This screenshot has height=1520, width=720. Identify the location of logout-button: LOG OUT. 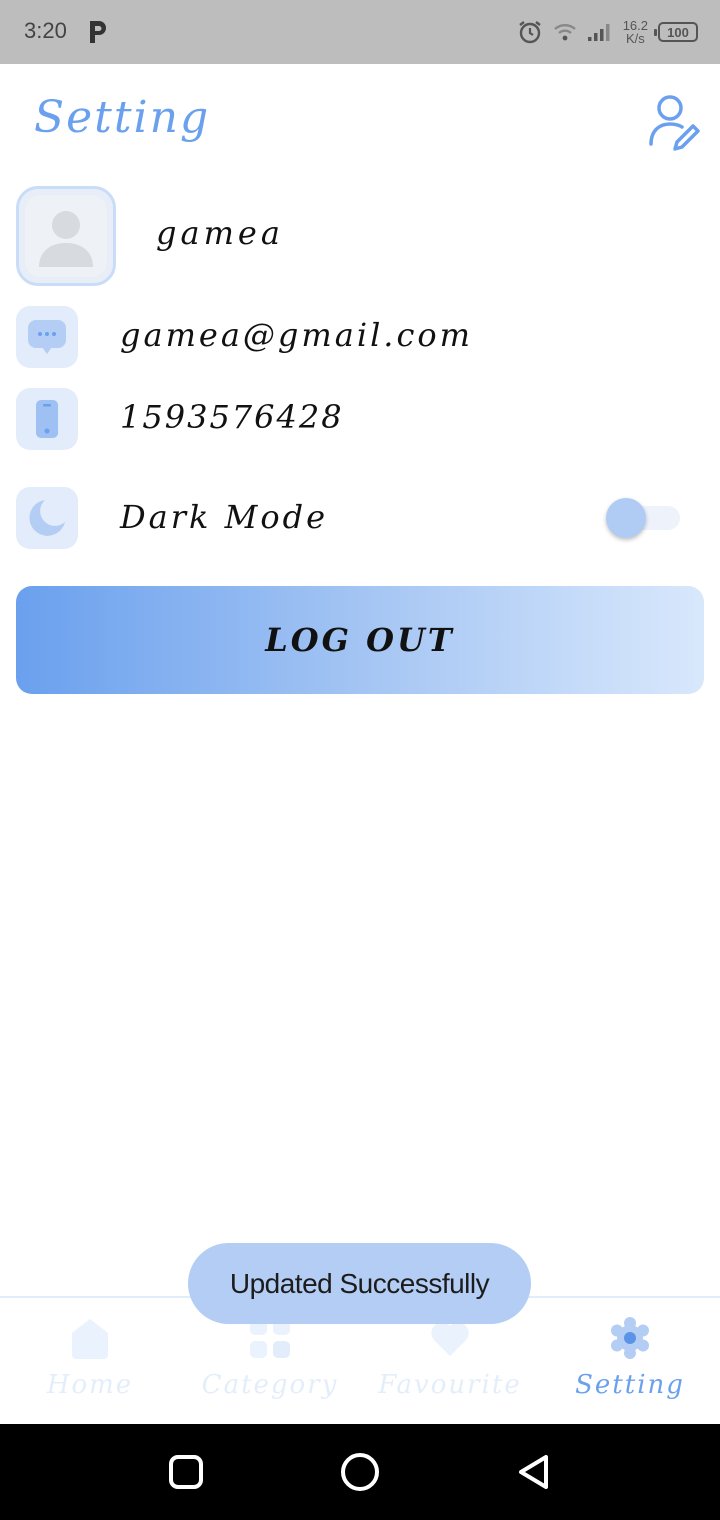
(360, 640).